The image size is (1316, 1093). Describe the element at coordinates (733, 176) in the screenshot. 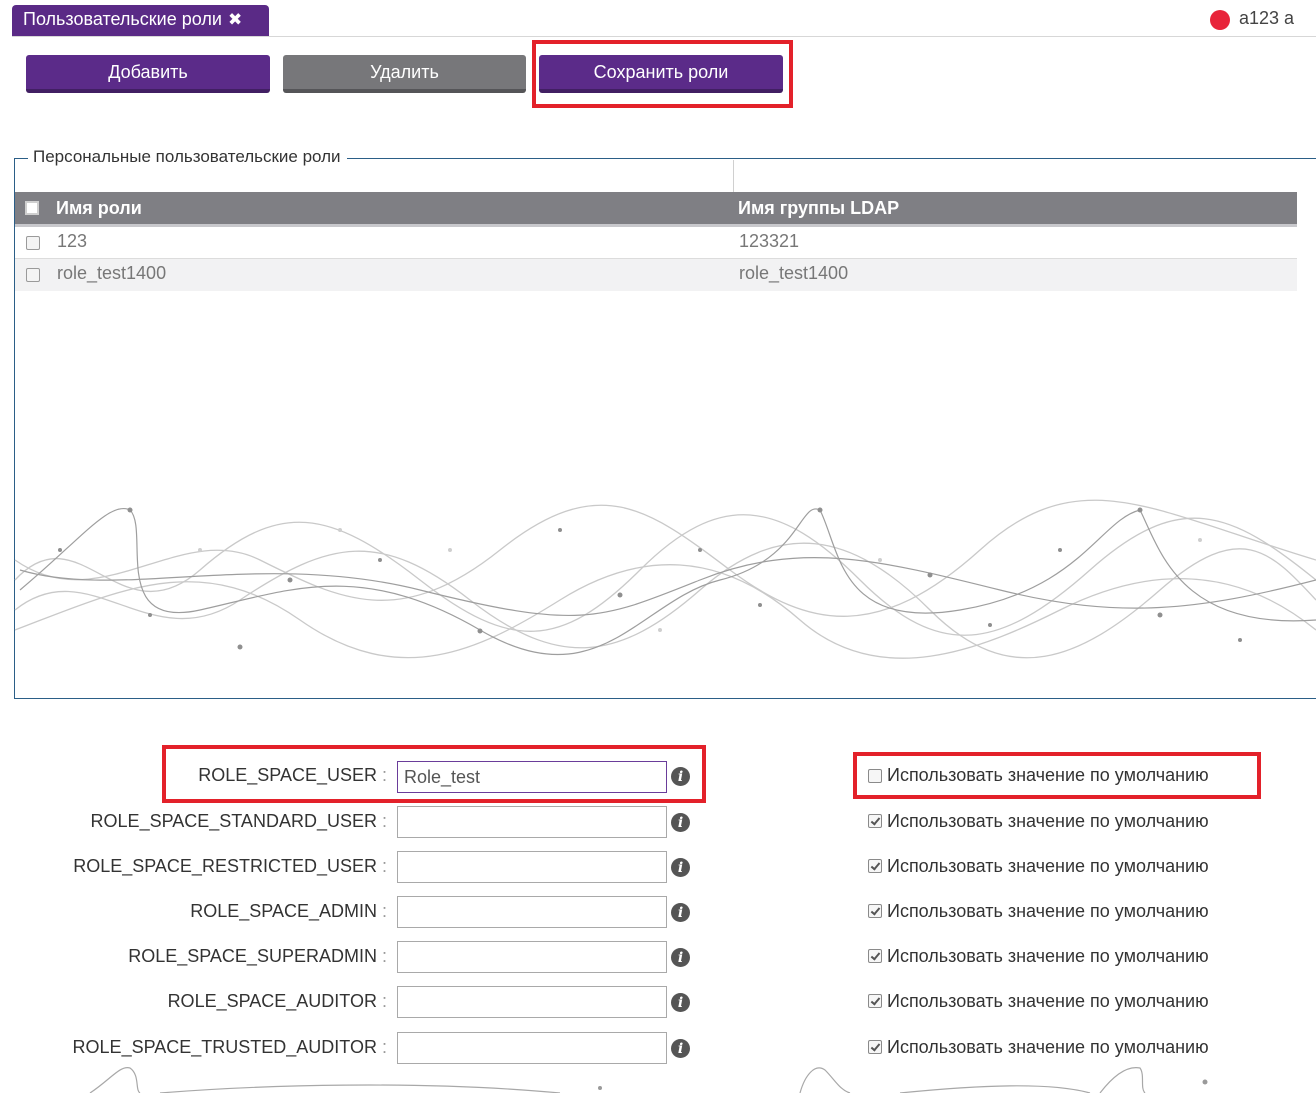

I see `column-separator` at that location.